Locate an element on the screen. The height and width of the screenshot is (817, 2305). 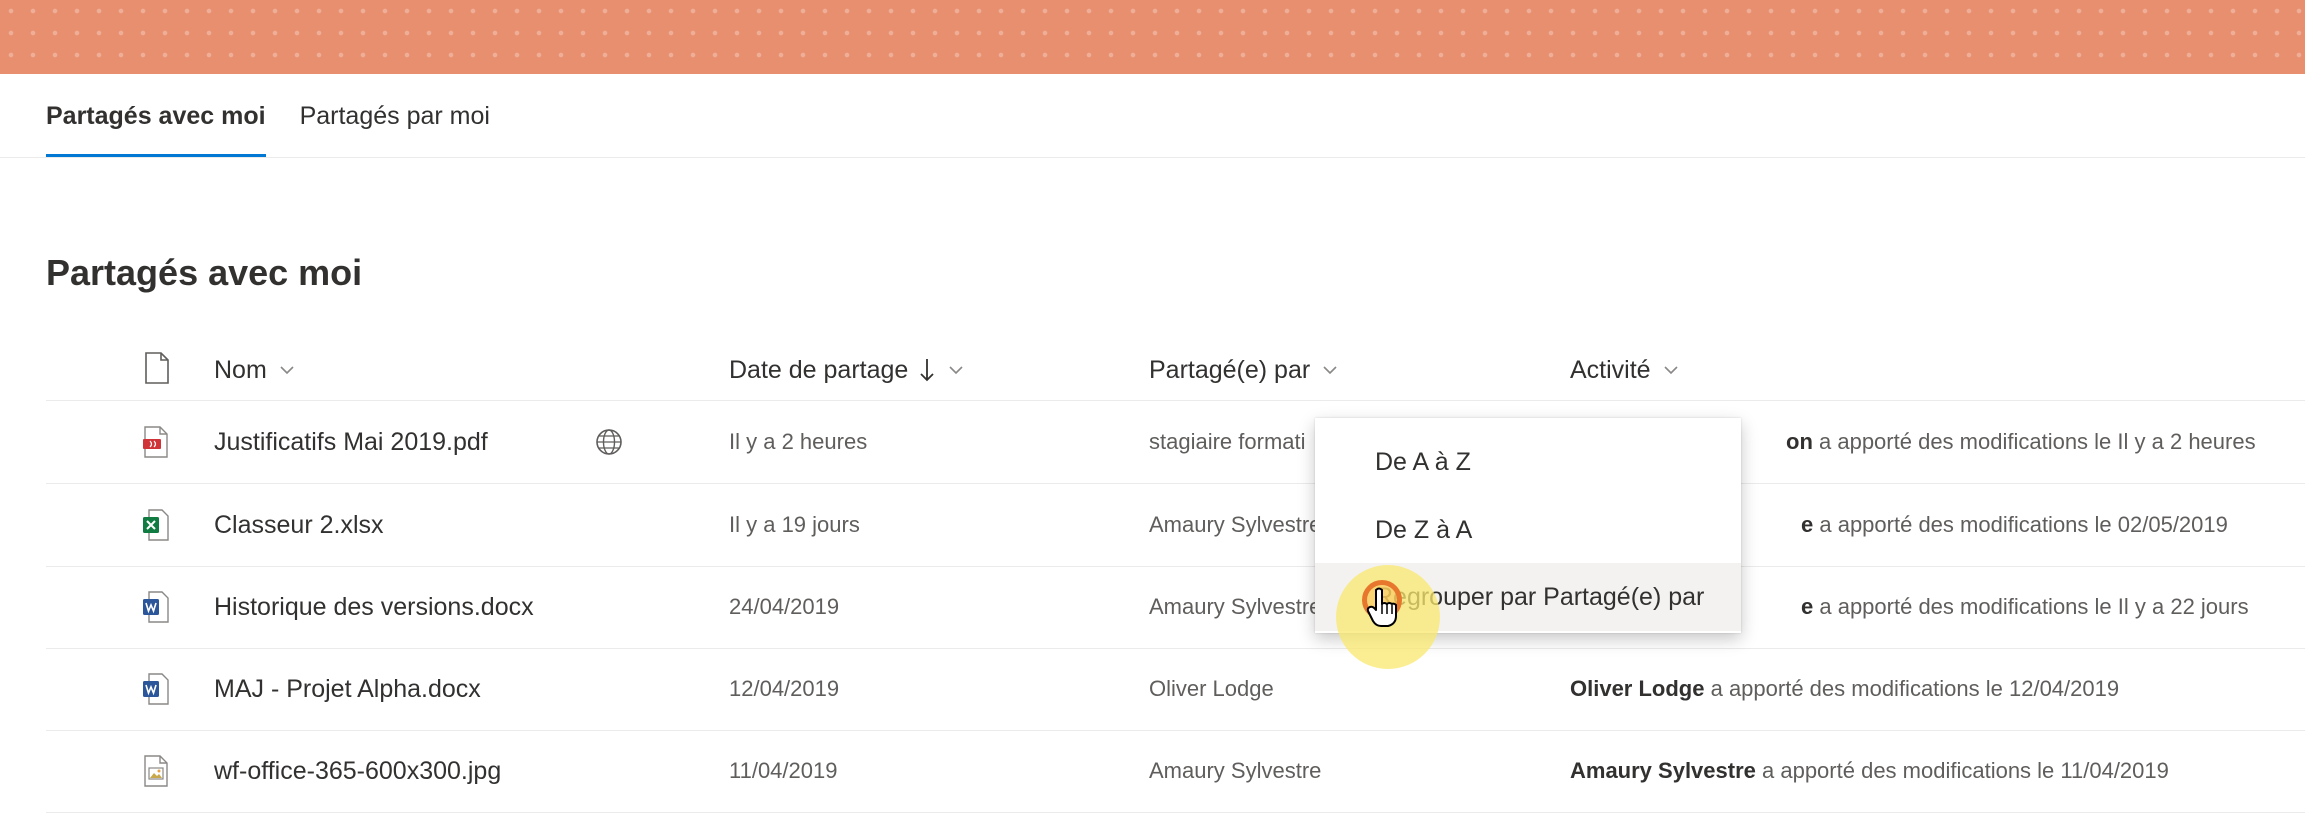
activity-user: Oliver Lodge is located at coordinates (1637, 688).